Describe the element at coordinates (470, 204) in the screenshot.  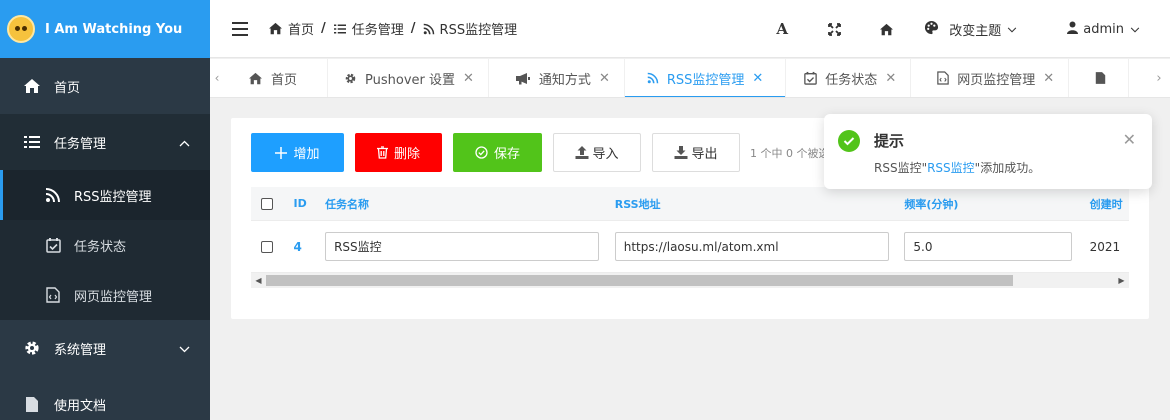
I see `column-header-name: 任务名称` at that location.